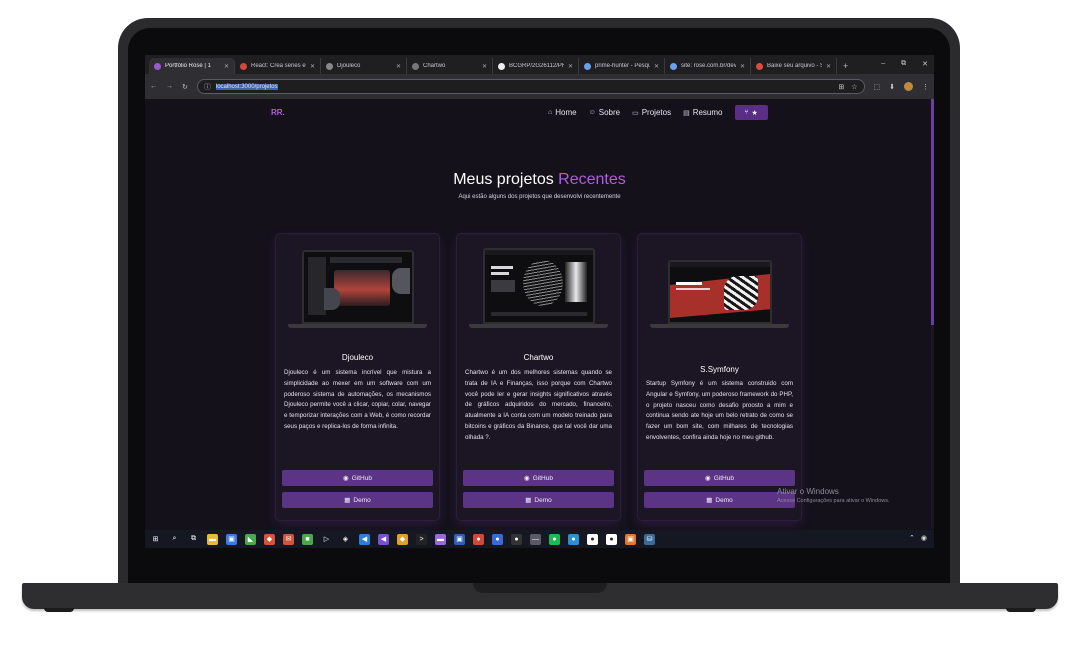  Describe the element at coordinates (364, 539) in the screenshot. I see `vscode-icon: ◀` at that location.